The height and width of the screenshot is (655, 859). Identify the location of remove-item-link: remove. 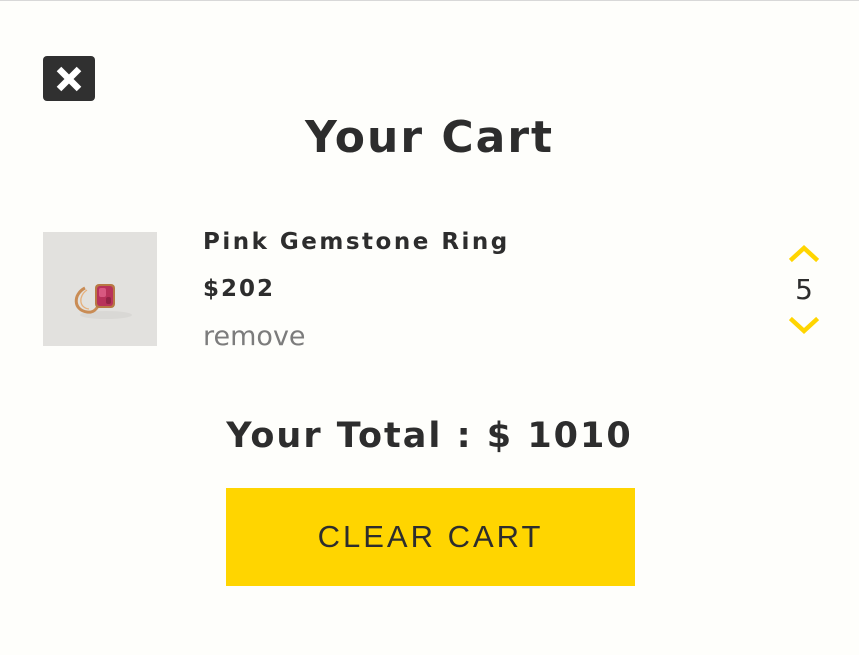
(254, 337).